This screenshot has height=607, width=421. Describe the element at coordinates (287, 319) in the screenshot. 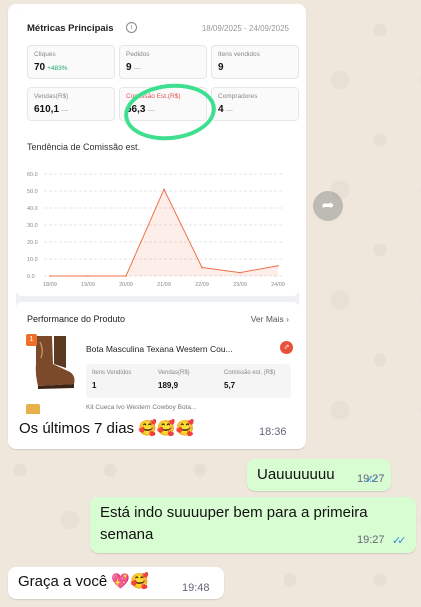

I see `chevron-right-icon: ›` at that location.